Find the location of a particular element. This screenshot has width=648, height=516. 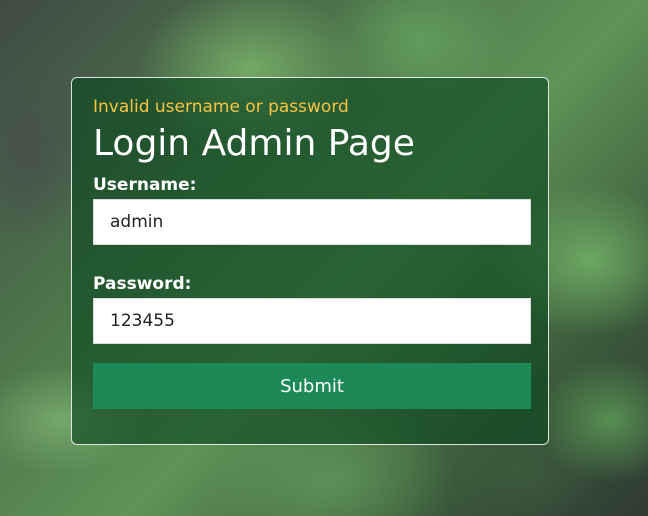

password-label: Password: is located at coordinates (142, 284).